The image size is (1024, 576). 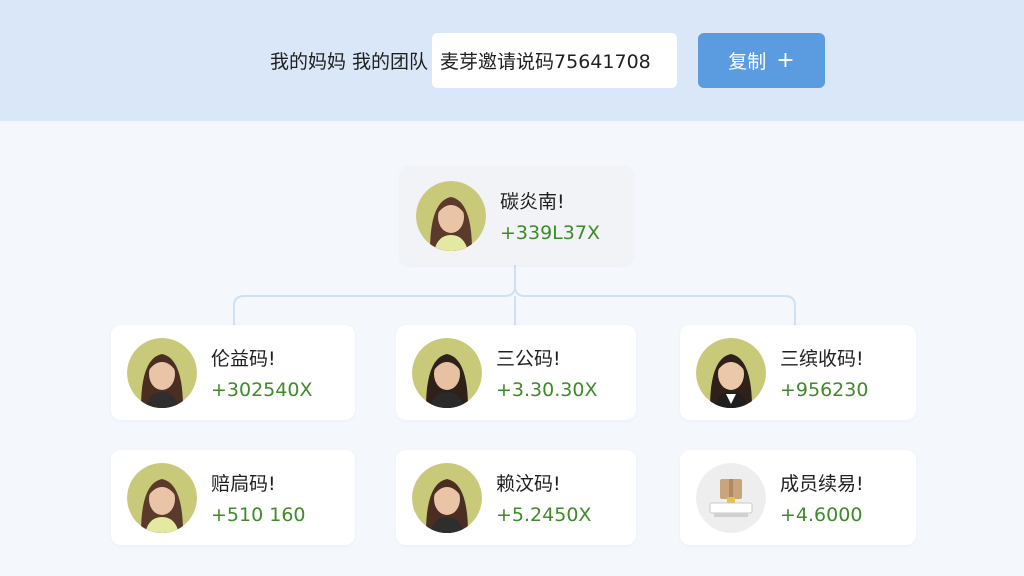 What do you see at coordinates (532, 202) in the screenshot?
I see `member-name: 碳炎南!` at bounding box center [532, 202].